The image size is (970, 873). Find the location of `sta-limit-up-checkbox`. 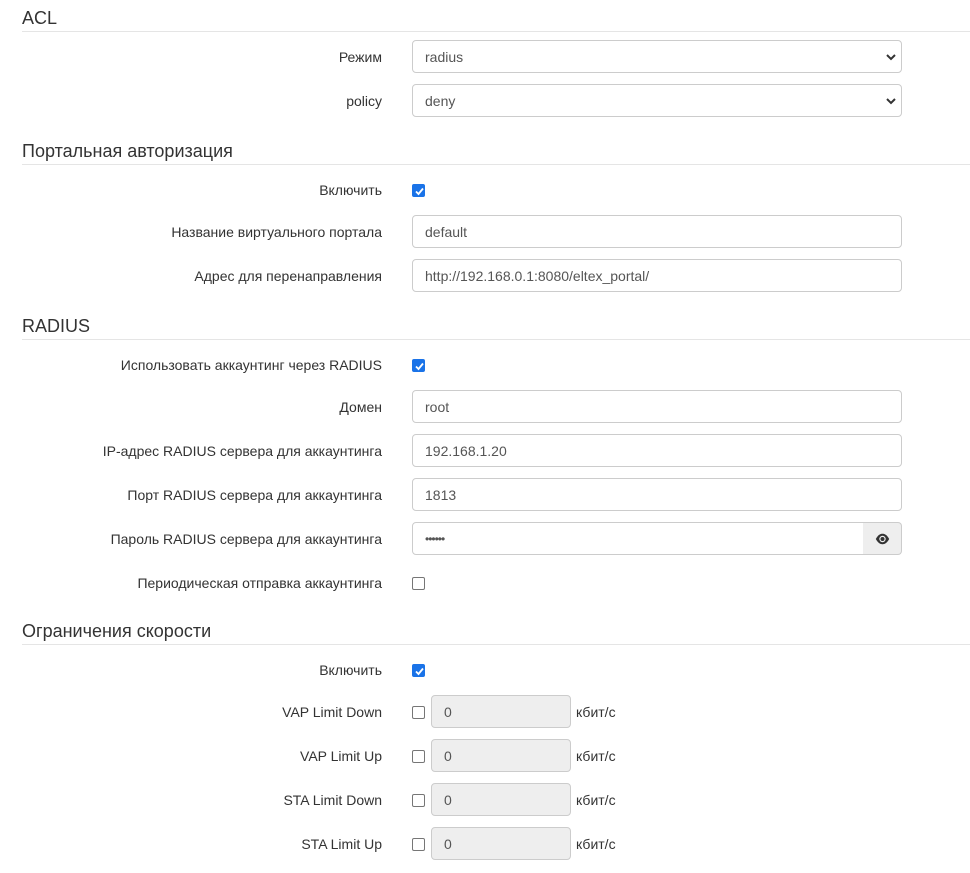

sta-limit-up-checkbox is located at coordinates (418, 844).